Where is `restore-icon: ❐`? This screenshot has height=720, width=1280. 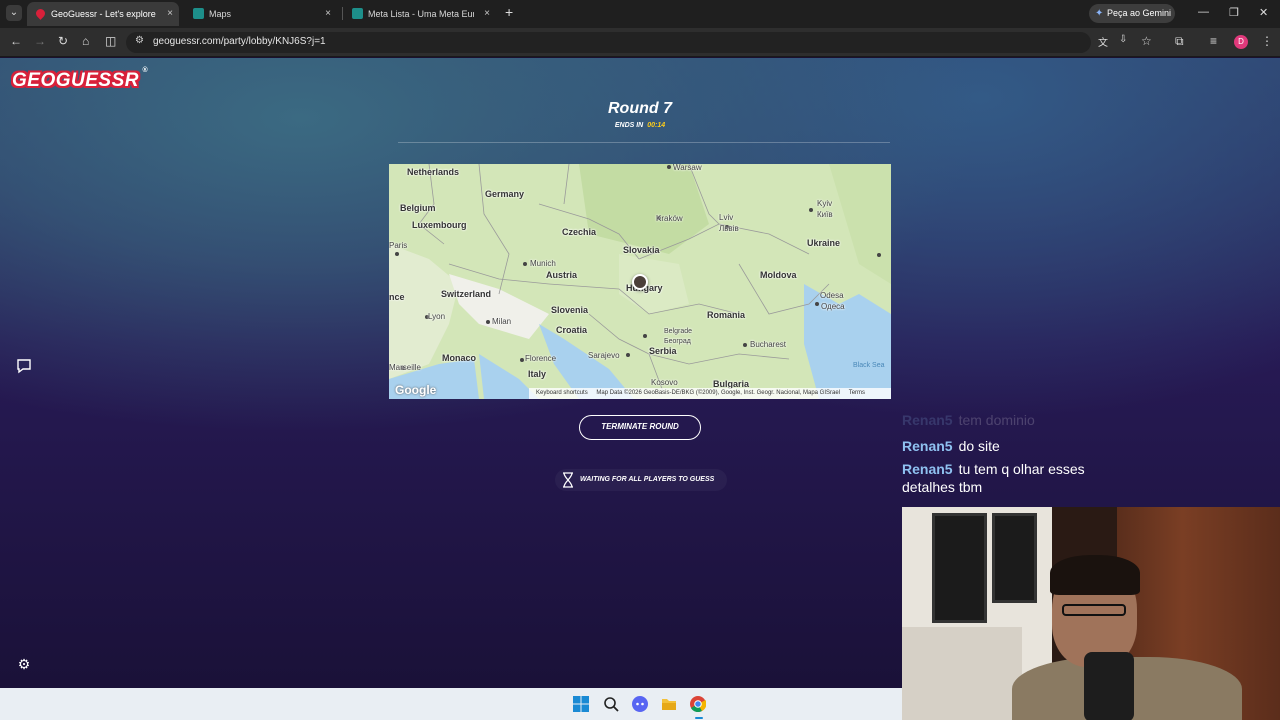
restore-icon: ❐ is located at coordinates (1234, 12).